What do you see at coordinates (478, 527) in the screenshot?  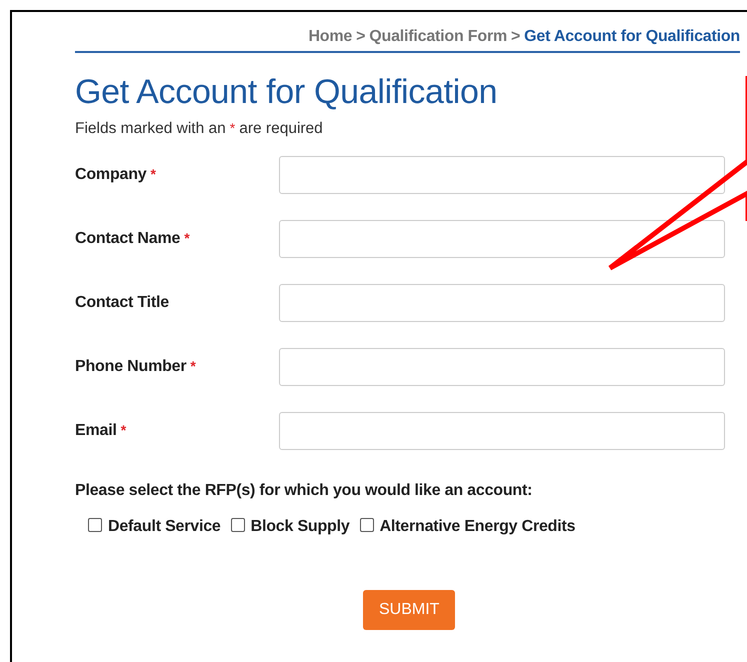 I see `checkbox-label: Alternative Energy Credits` at bounding box center [478, 527].